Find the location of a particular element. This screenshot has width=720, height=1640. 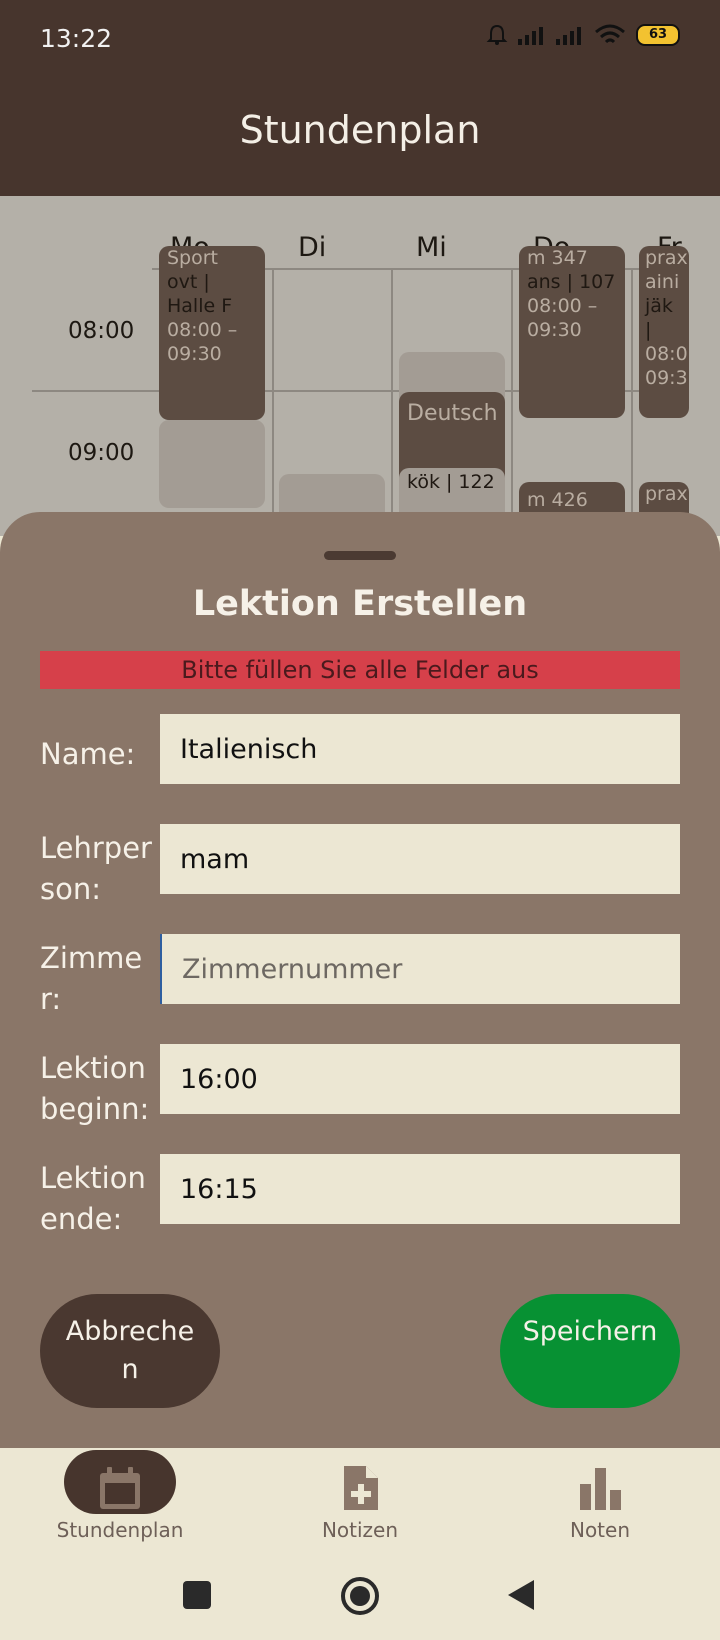

name-input is located at coordinates (420, 749).